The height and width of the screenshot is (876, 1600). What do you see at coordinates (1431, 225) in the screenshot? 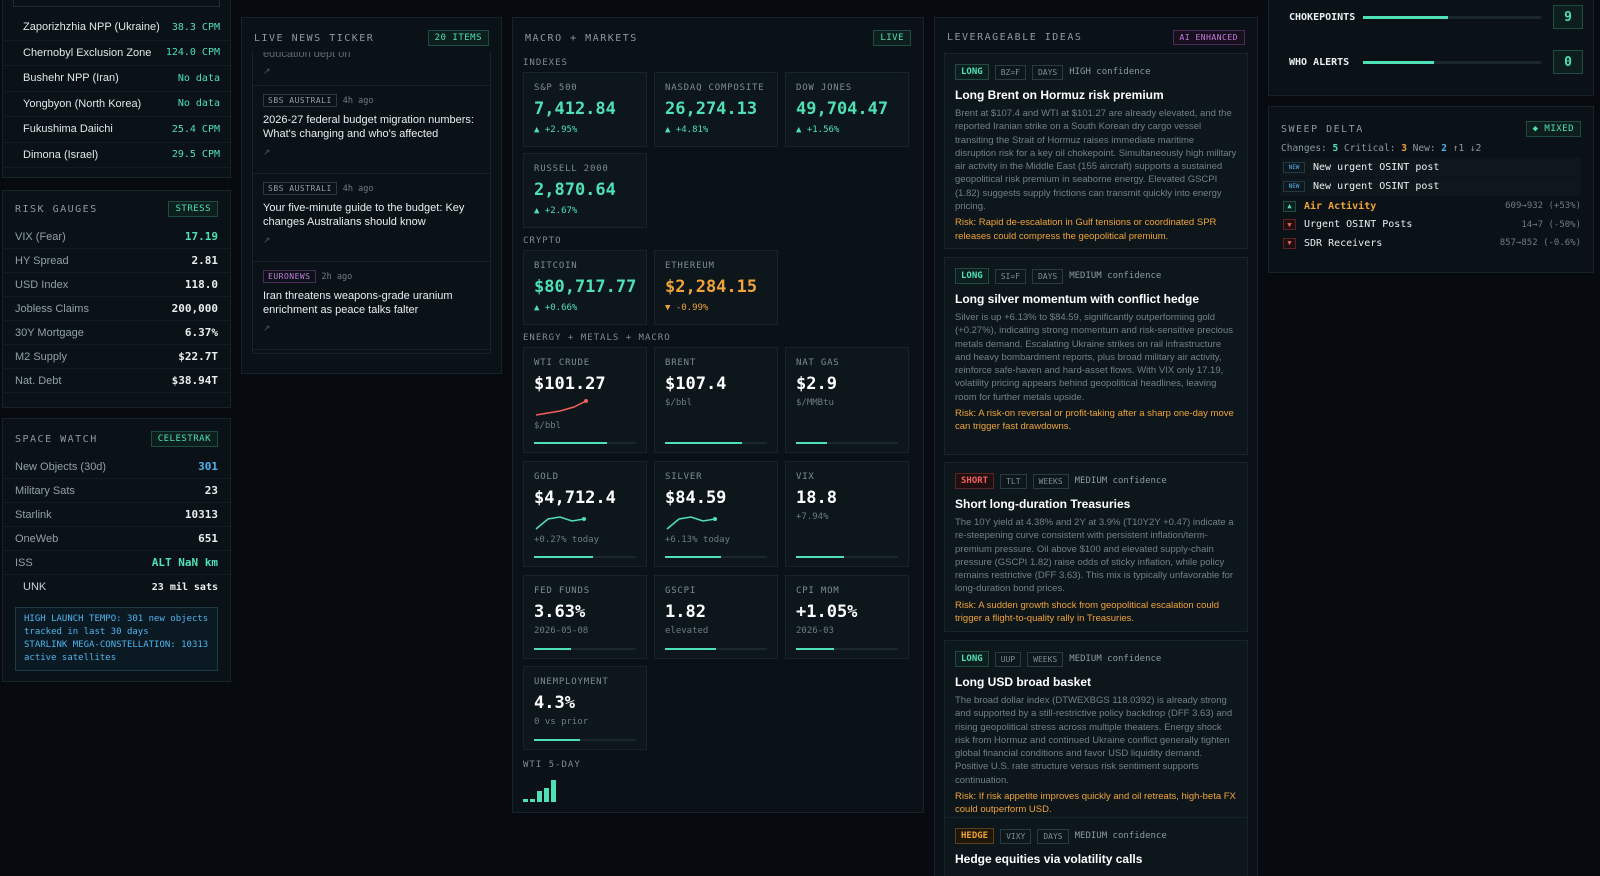
I see `delta-row: ▼ Urgent OSINT Posts 14→7 (-50%)` at bounding box center [1431, 225].